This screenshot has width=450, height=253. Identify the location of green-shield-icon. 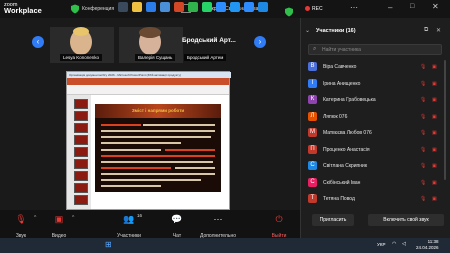
(289, 10).